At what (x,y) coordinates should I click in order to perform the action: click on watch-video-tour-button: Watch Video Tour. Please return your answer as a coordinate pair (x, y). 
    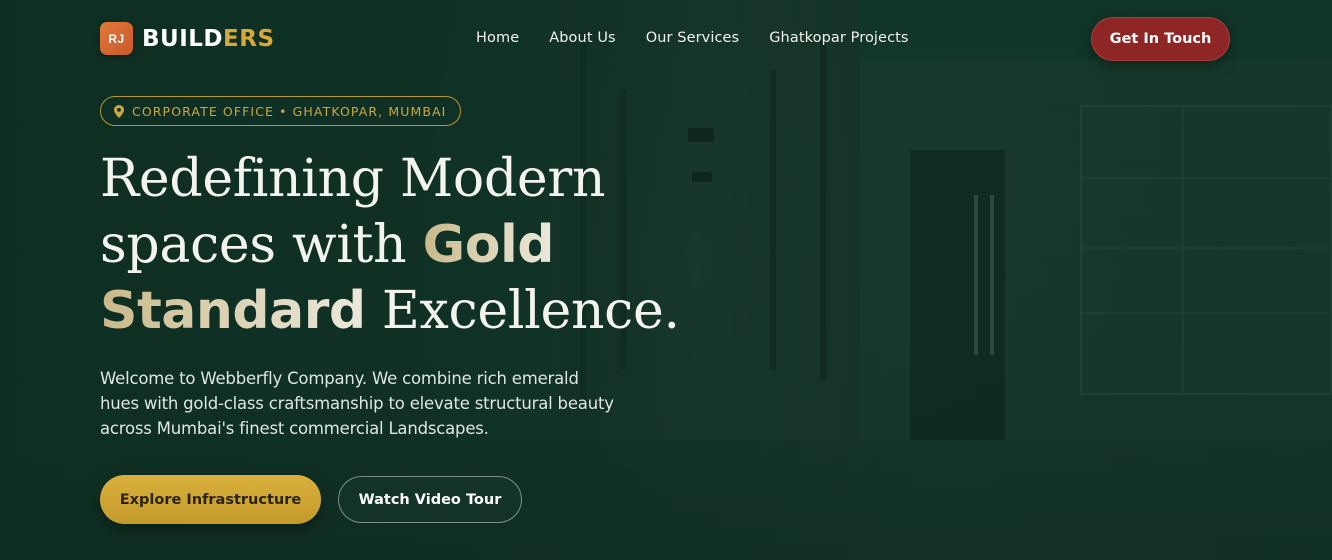
    Looking at the image, I should click on (430, 499).